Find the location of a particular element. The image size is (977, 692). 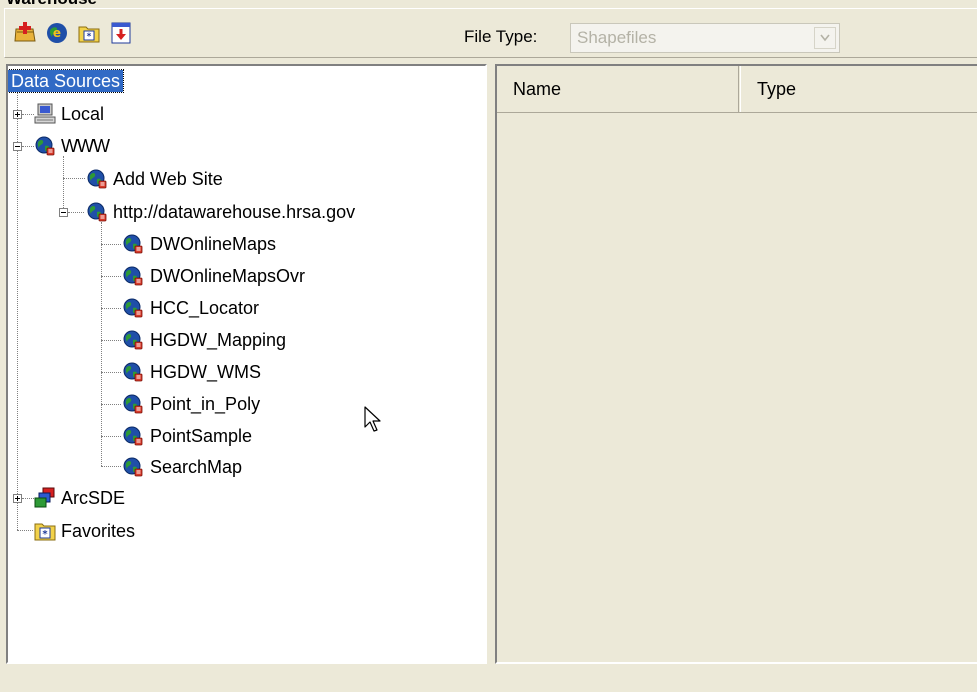

tree-node-label: ArcSDE is located at coordinates (93, 498).